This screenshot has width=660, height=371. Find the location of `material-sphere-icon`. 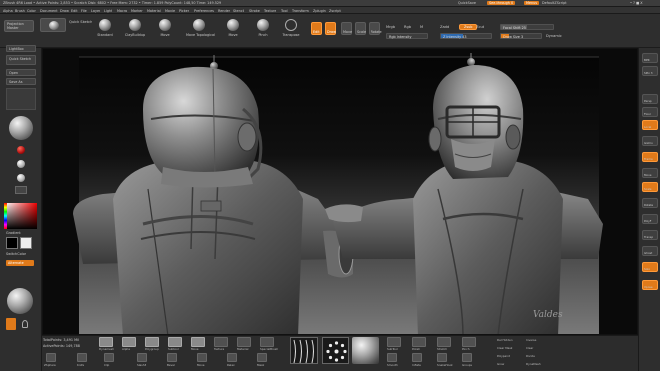

material-sphere-icon is located at coordinates (21, 128).